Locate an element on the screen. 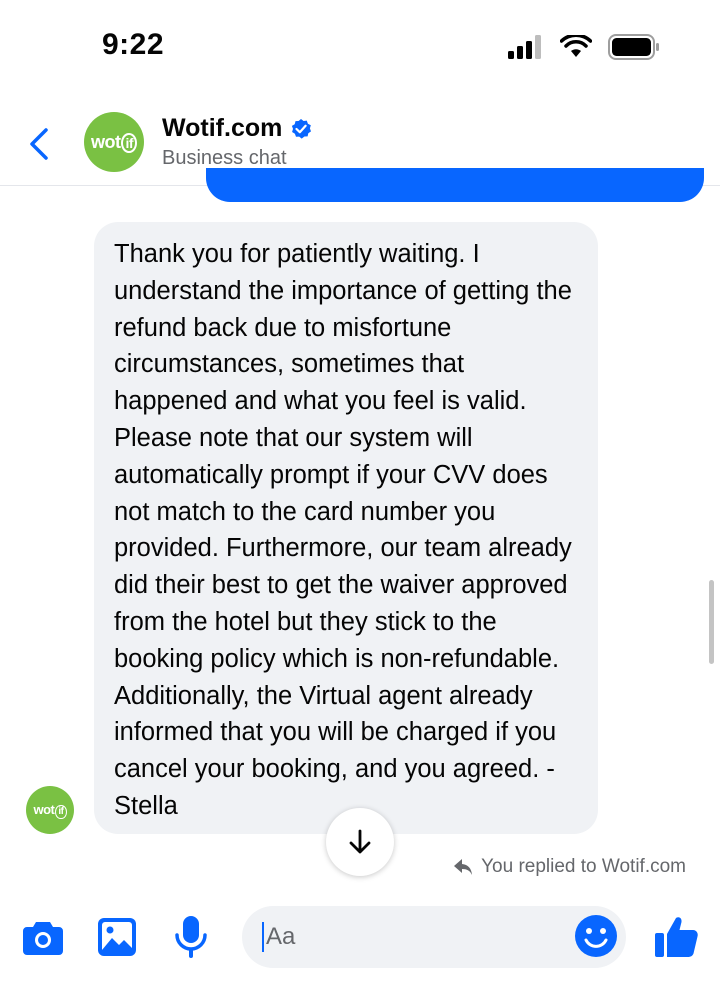  status-icons is located at coordinates (584, 47).